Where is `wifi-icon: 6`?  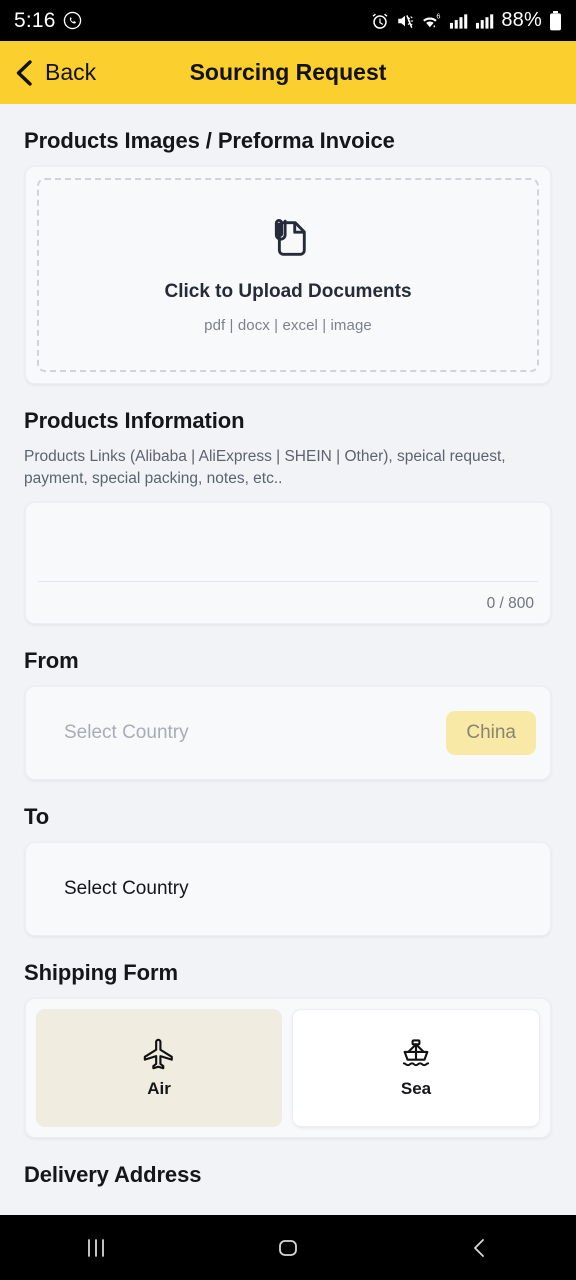 wifi-icon: 6 is located at coordinates (432, 19).